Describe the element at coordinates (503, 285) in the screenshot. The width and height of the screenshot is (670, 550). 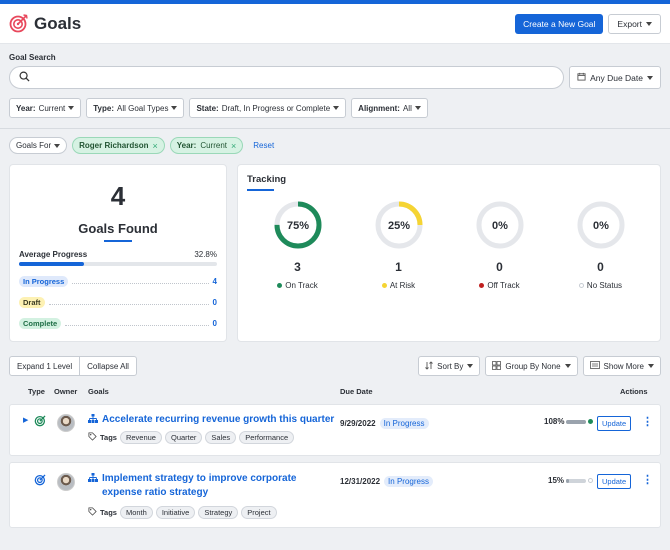
I see `ring-label-text: Off Track` at that location.